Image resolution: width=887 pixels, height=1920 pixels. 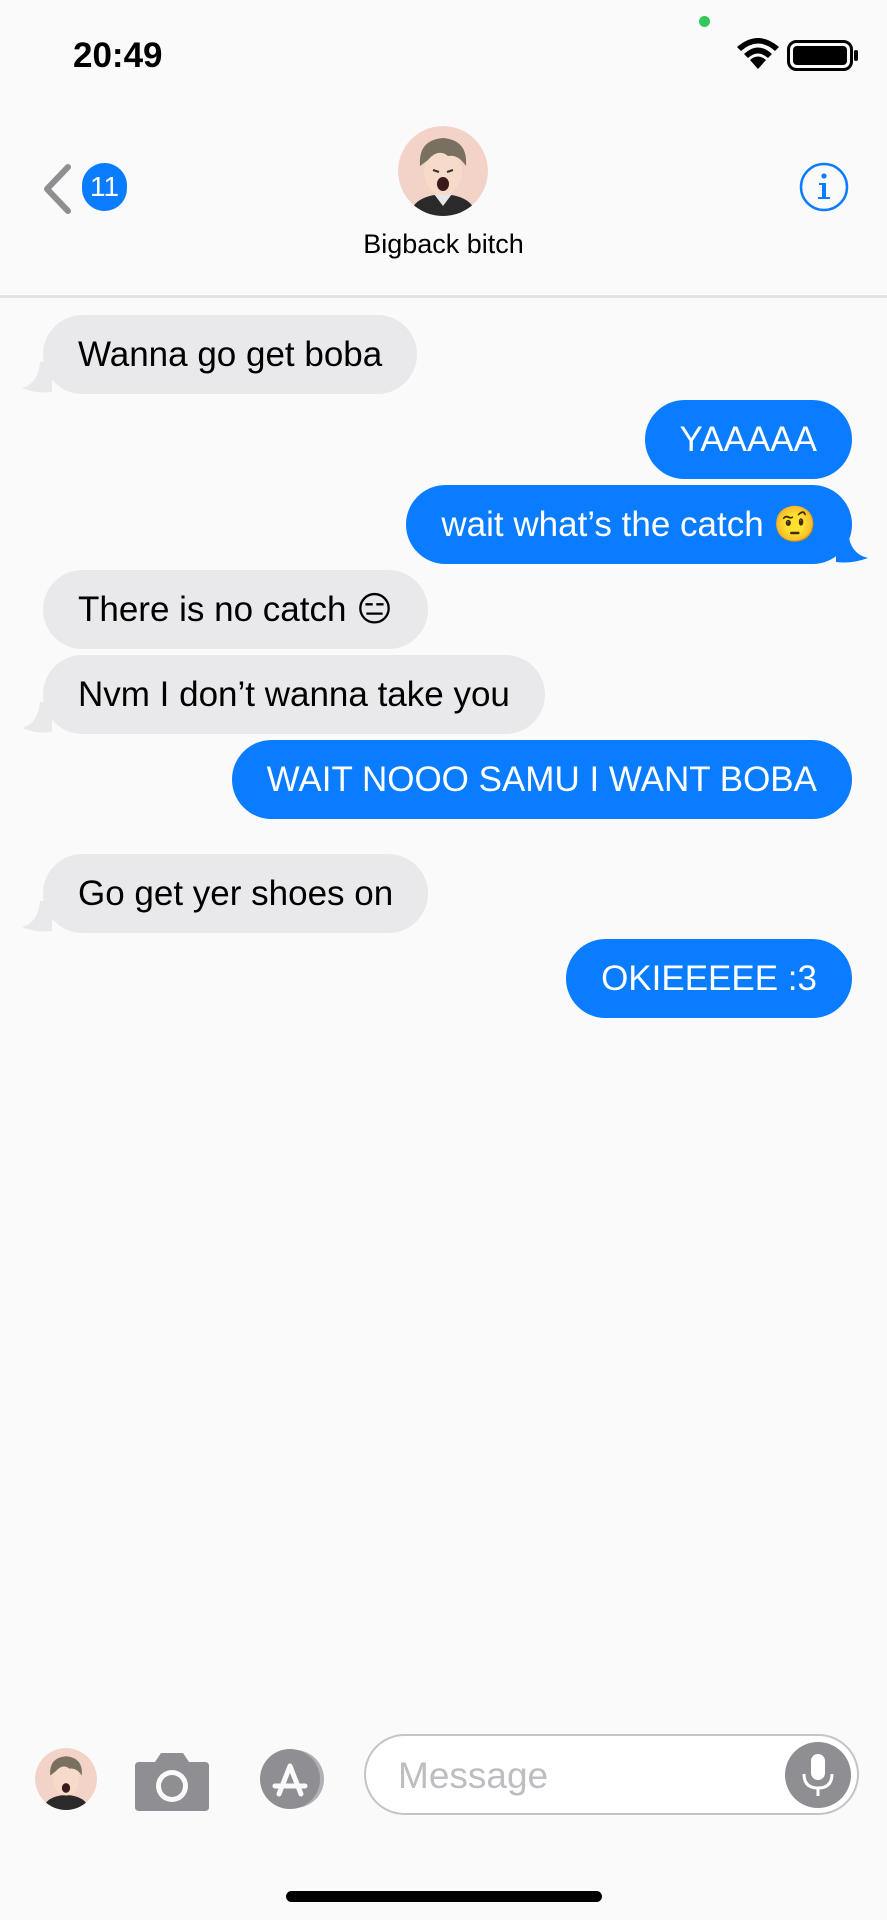 I want to click on message-bubble-sent: OKIEEEEE :3, so click(x=709, y=978).